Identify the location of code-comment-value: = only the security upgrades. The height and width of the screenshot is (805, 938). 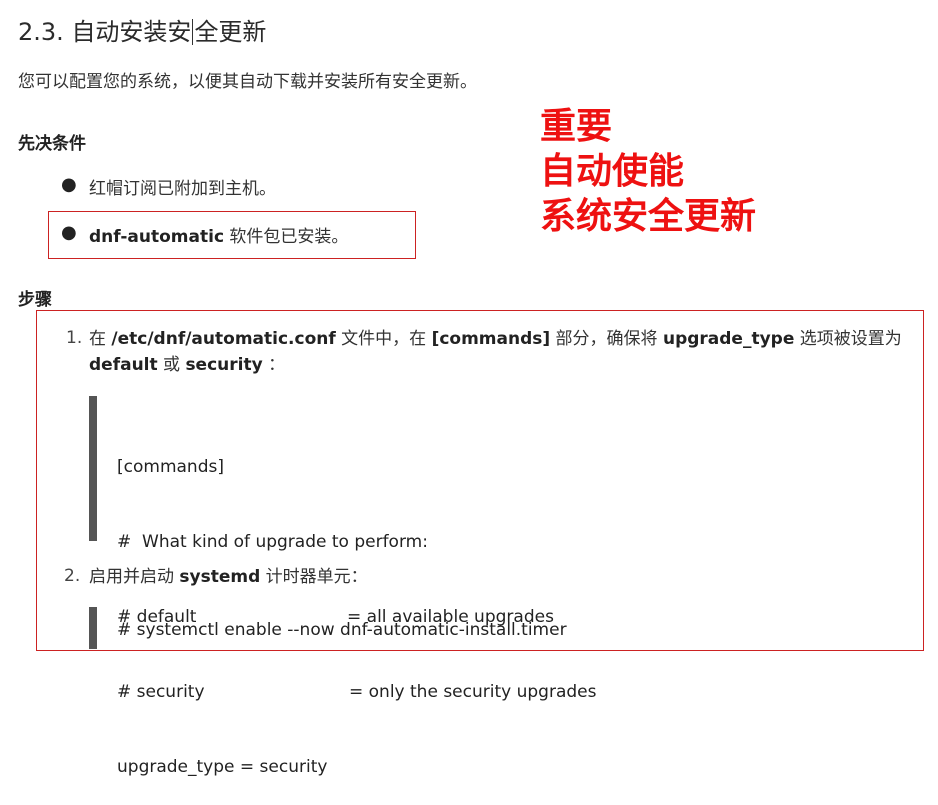
(473, 692).